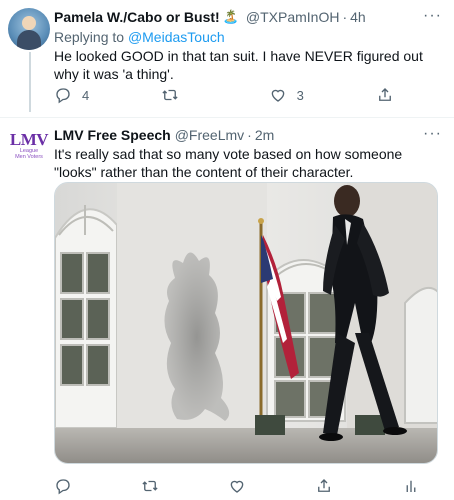 The width and height of the screenshot is (454, 500). I want to click on like-button: 3, so click(294, 95).